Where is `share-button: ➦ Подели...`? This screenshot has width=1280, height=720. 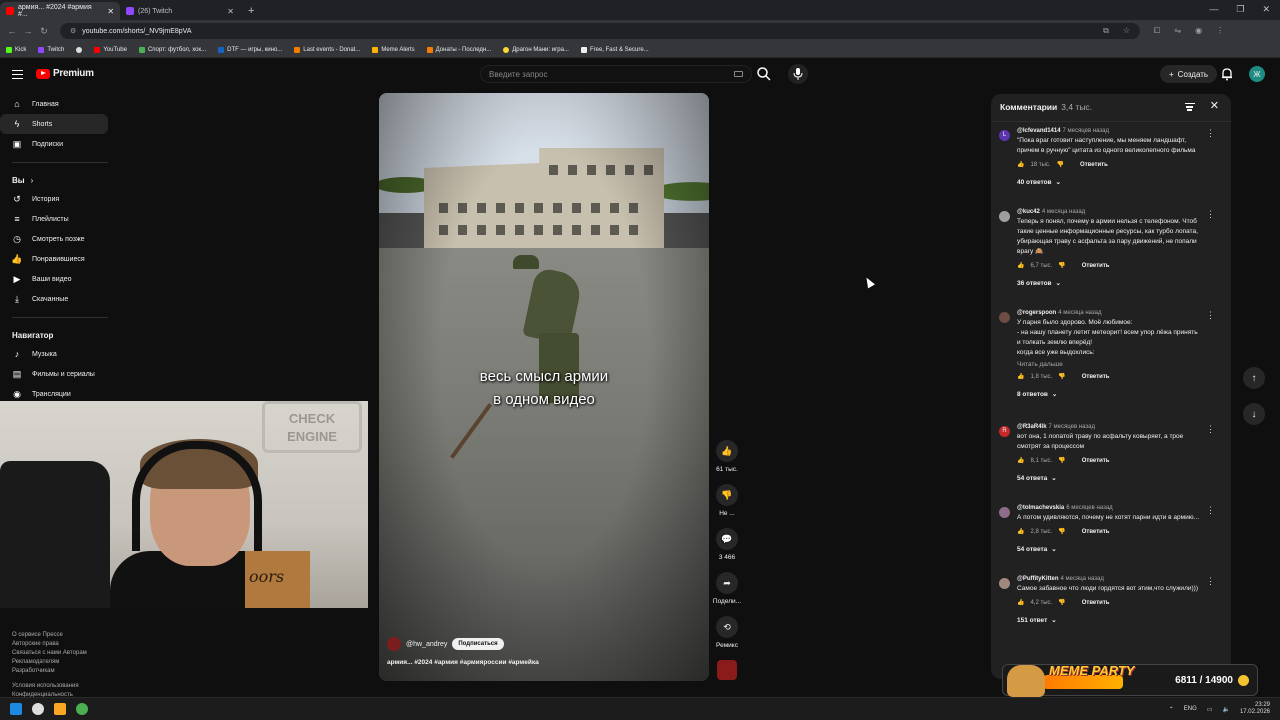
share-button: ➦ Подели... is located at coordinates (727, 588).